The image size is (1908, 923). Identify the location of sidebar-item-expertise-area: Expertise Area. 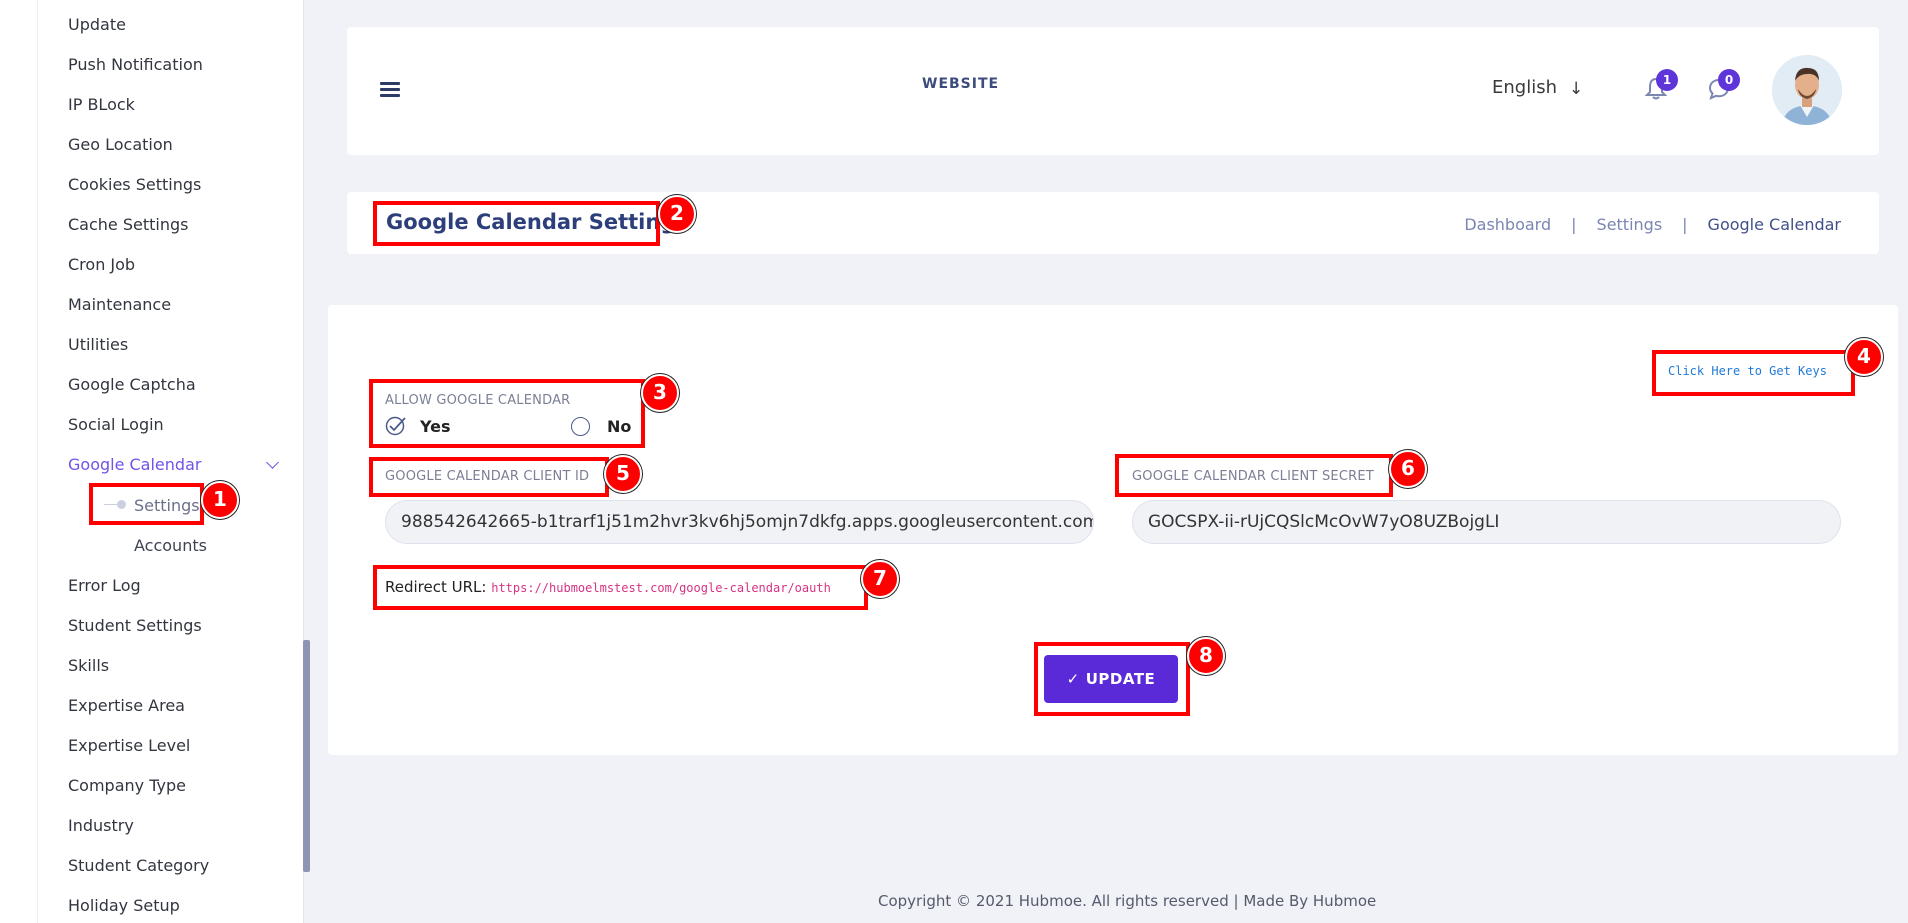
(126, 705).